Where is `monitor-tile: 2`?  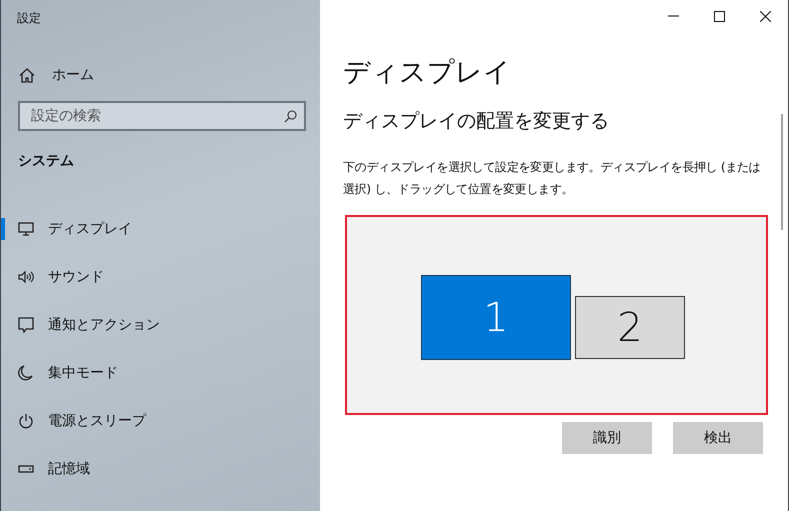 monitor-tile: 2 is located at coordinates (630, 327).